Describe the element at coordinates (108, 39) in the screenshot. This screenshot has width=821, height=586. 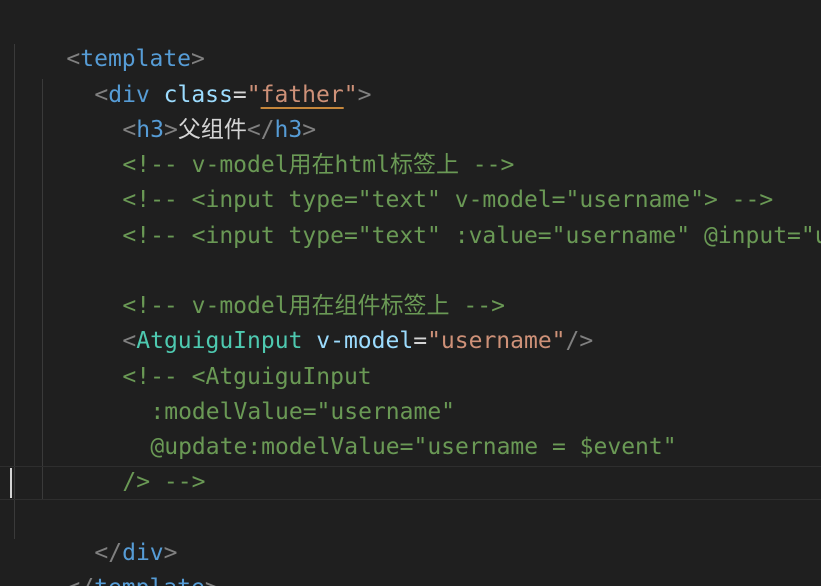
I see `code-line-template-open: <template>` at that location.